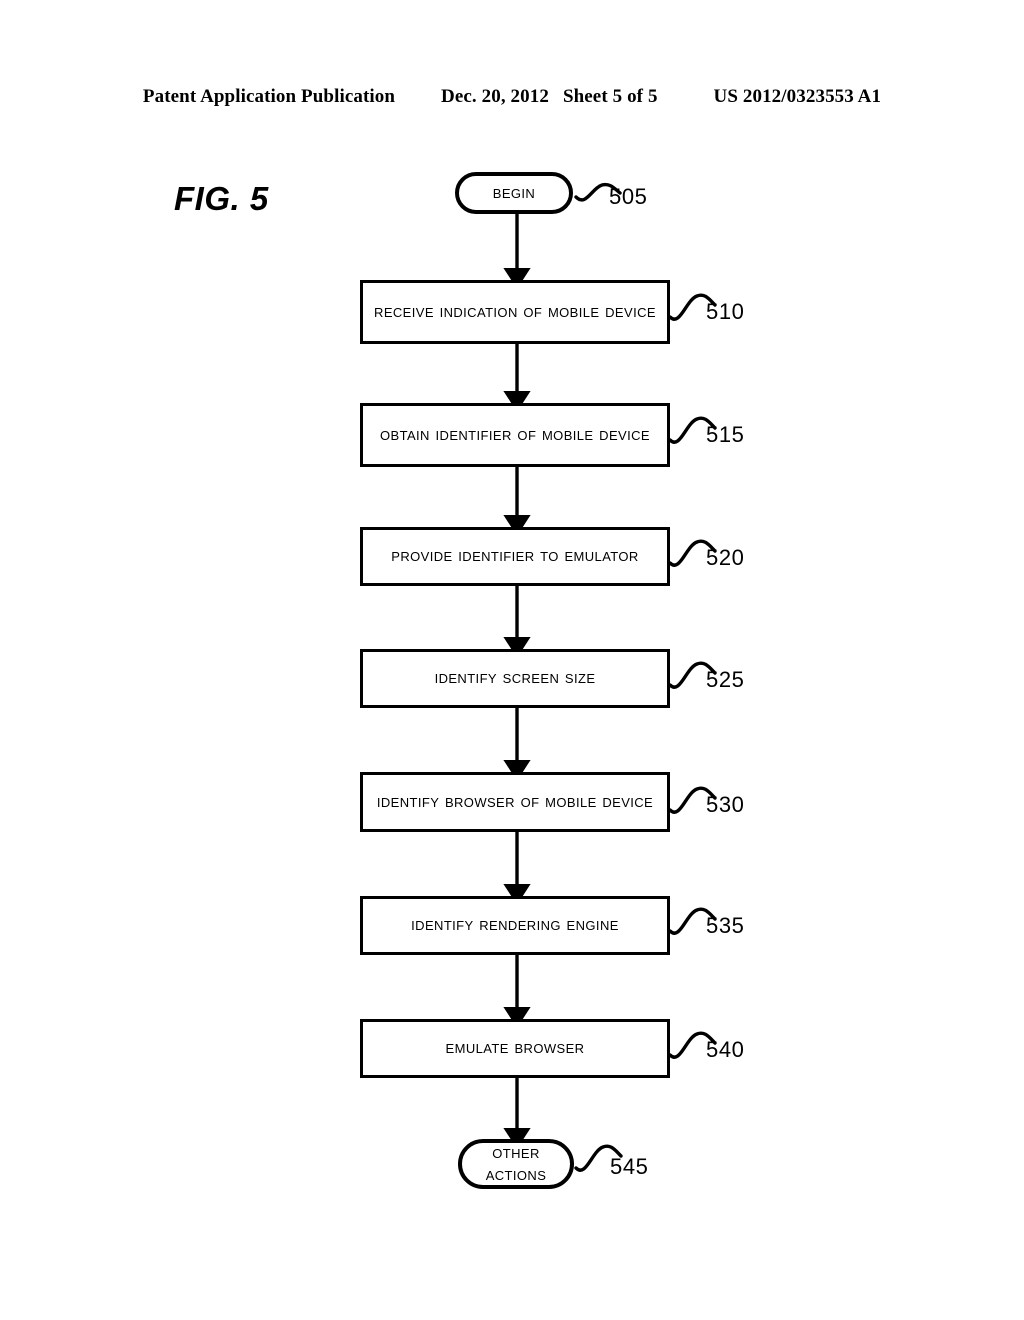 The height and width of the screenshot is (1320, 1024). I want to click on flow-node-emulate-browser: Emulate Browser, so click(515, 1048).